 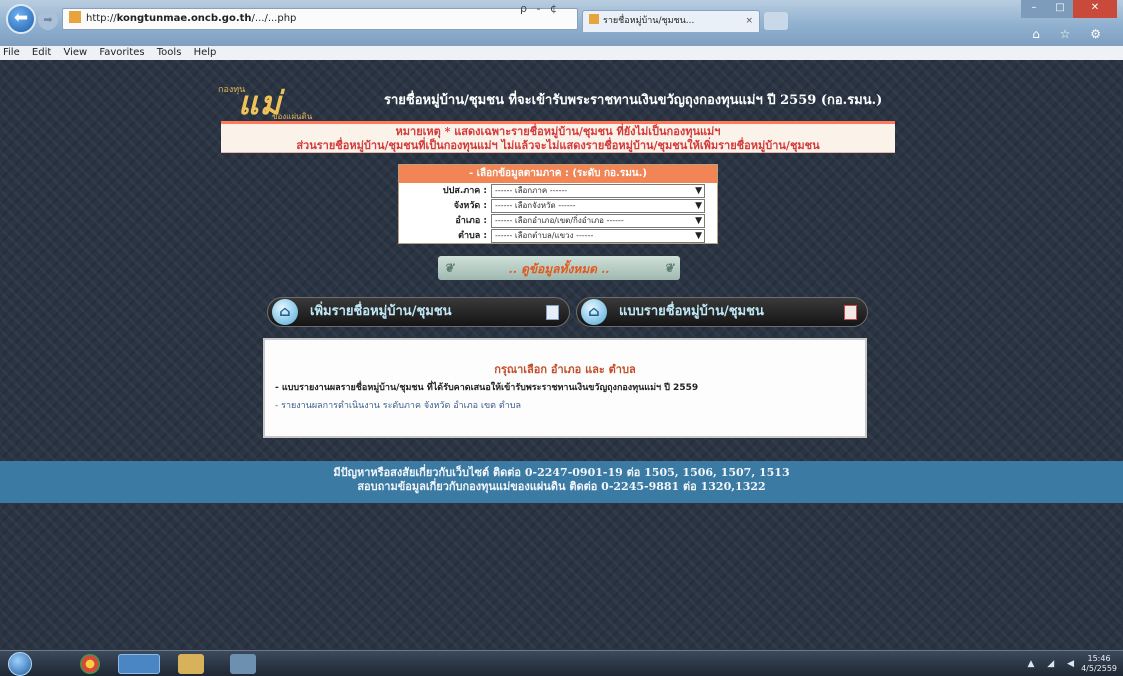 I want to click on menu-edit: Edit, so click(x=41, y=52).